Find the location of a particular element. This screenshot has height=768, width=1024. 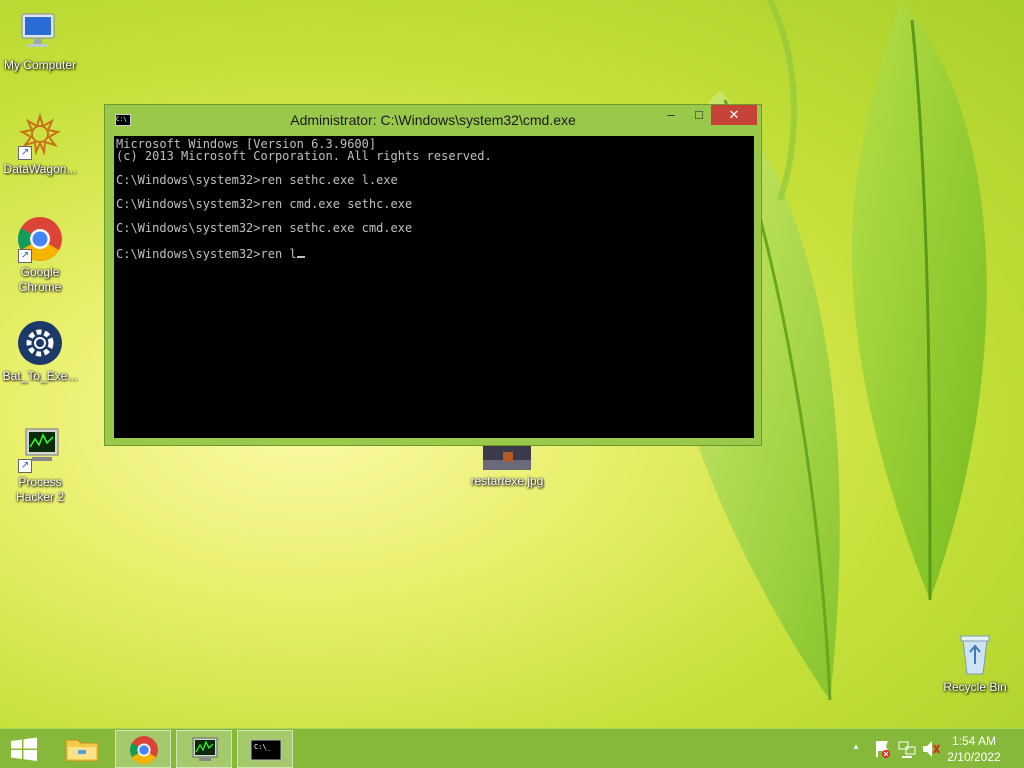

clock-time: 1:54 AM is located at coordinates (974, 741).